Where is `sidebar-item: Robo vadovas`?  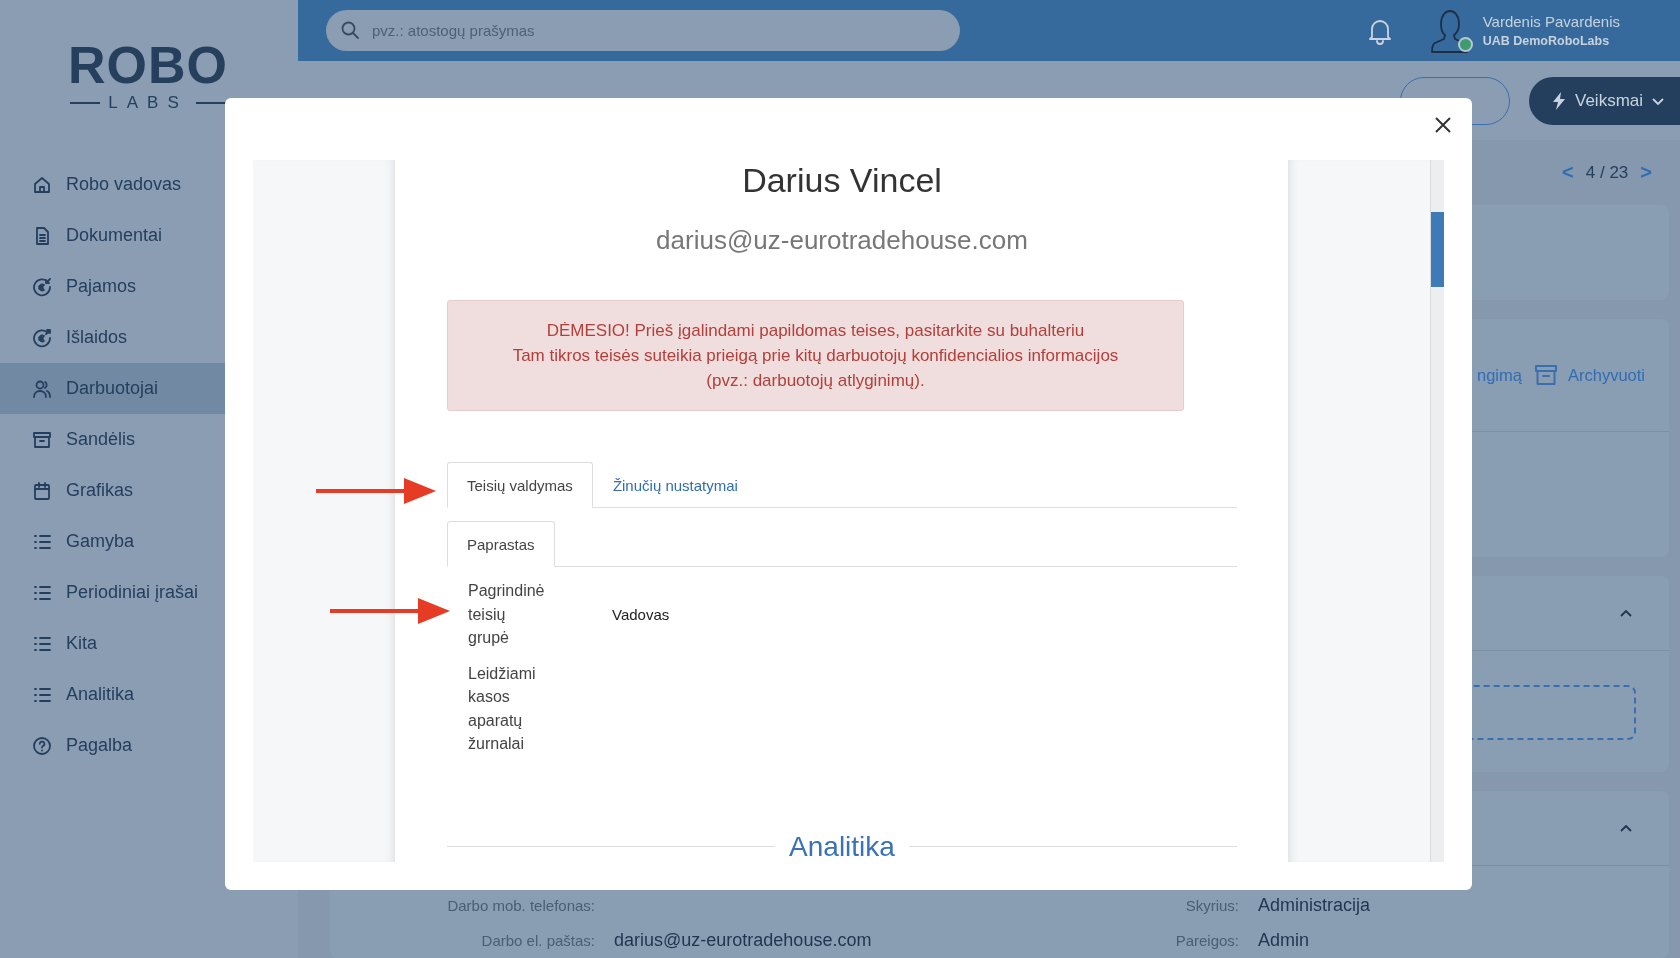 sidebar-item: Robo vadovas is located at coordinates (149, 184).